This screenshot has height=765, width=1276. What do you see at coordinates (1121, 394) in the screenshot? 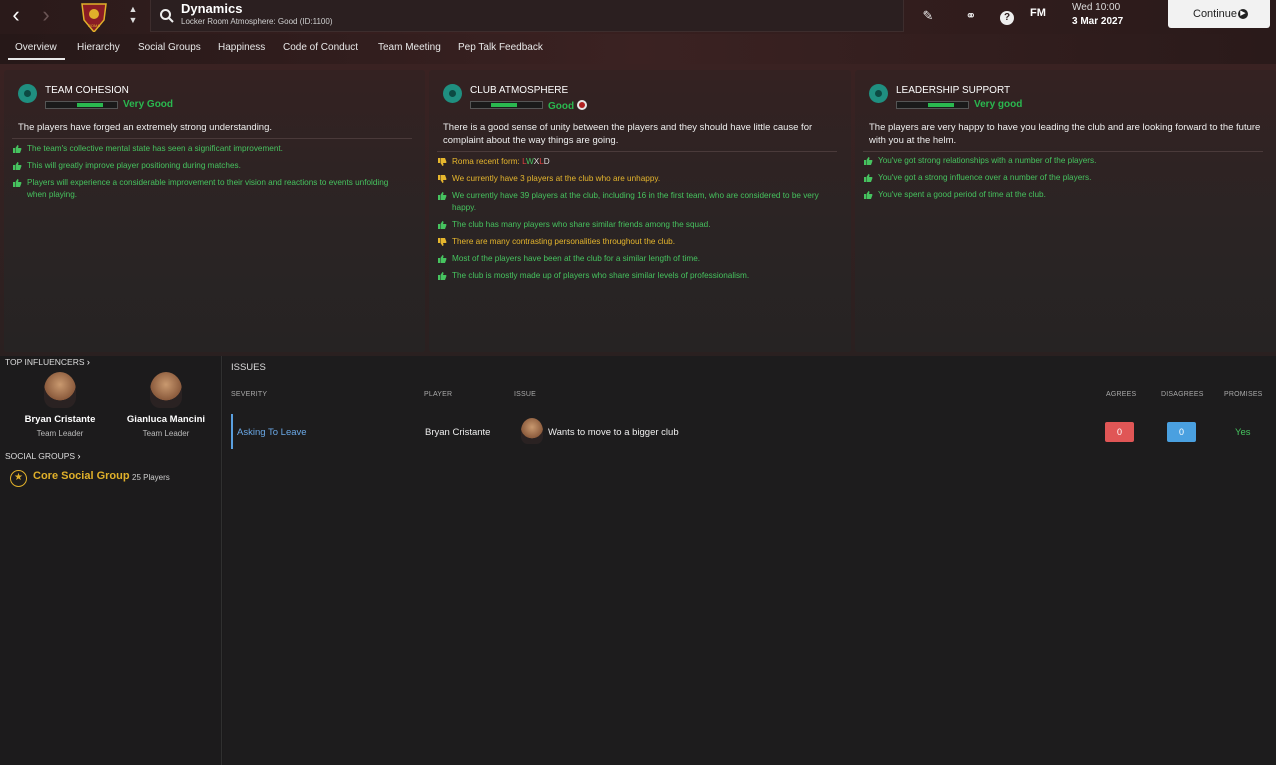
I see `column-header-agrees: AGREES` at bounding box center [1121, 394].